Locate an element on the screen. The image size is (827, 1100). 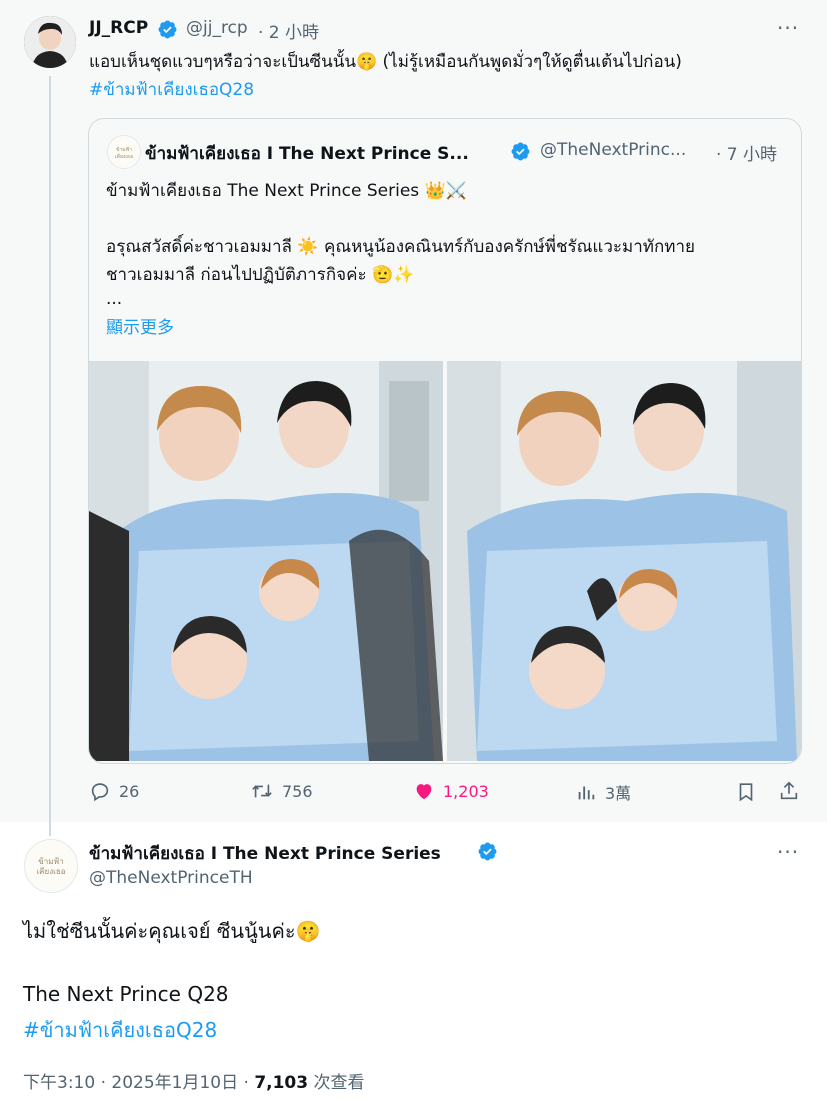
show-more-link: 顯示更多 is located at coordinates (140, 325).